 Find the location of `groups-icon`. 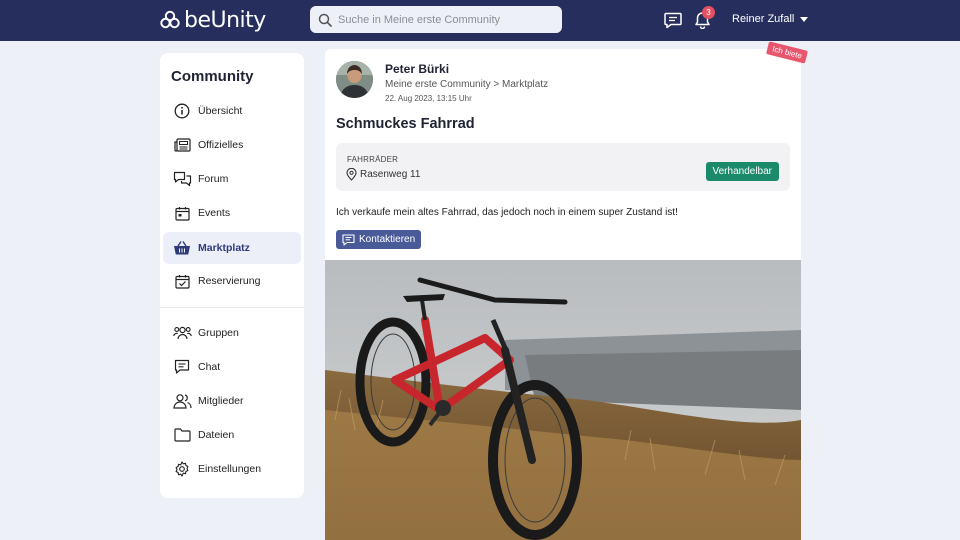

groups-icon is located at coordinates (182, 333).